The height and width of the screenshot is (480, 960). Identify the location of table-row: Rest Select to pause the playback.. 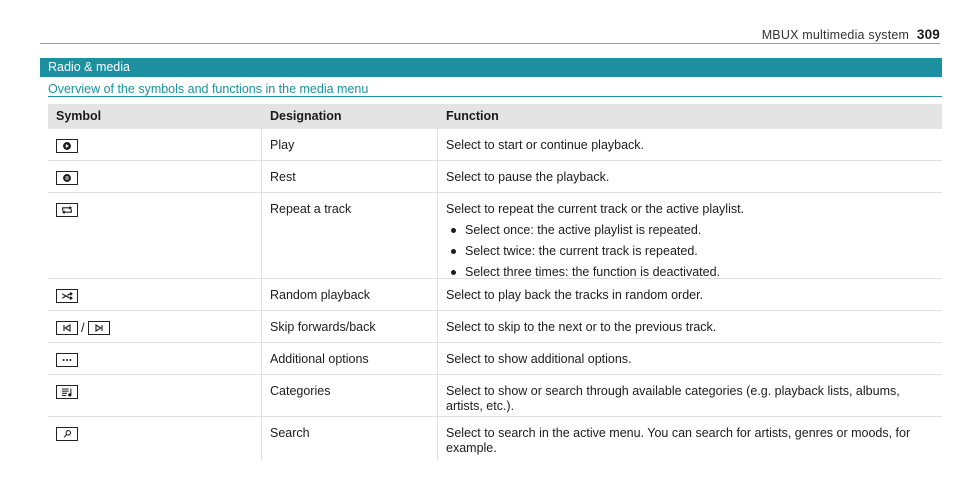
(495, 177).